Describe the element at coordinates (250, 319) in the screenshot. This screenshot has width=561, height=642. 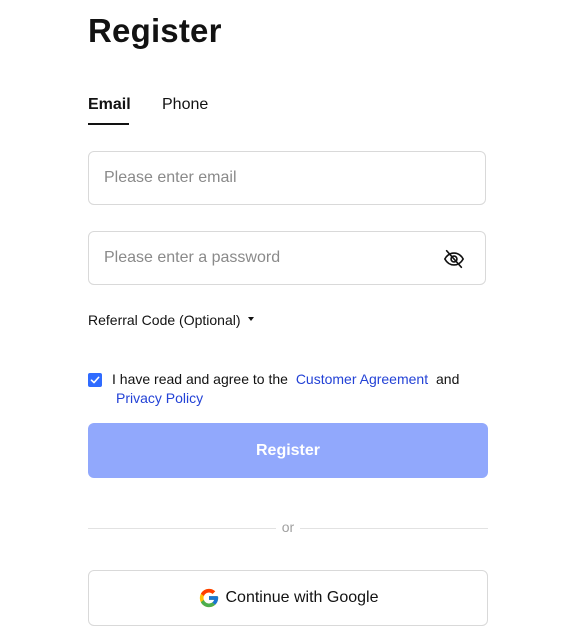
I see `caret-down-icon` at that location.